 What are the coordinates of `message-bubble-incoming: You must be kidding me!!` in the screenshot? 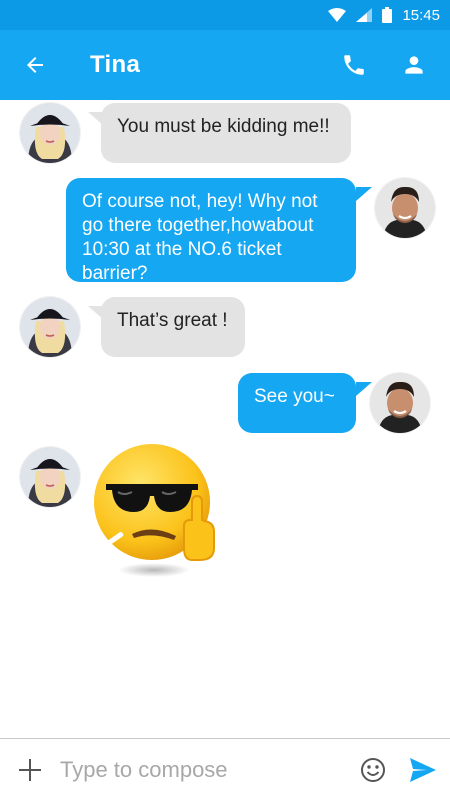 It's located at (226, 133).